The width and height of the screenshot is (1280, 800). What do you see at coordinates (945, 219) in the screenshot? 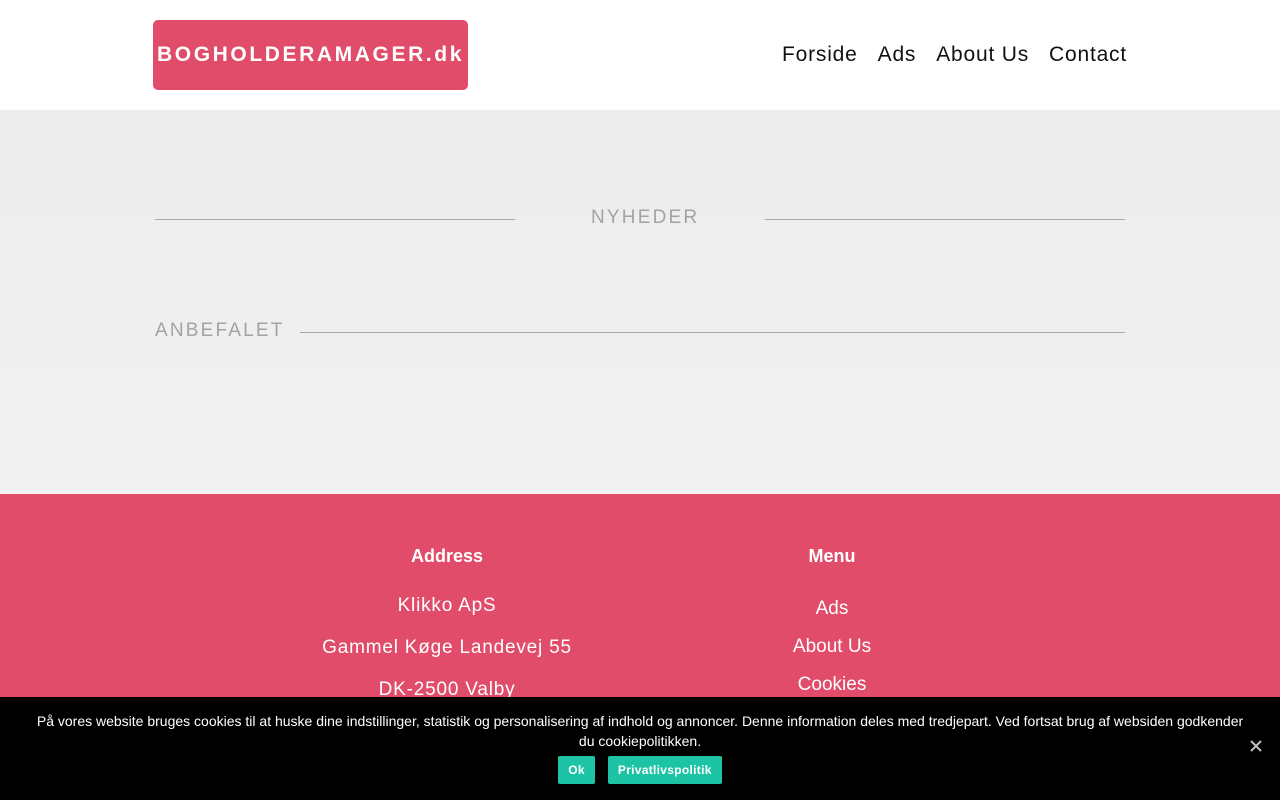
I see `news-divider-right` at bounding box center [945, 219].